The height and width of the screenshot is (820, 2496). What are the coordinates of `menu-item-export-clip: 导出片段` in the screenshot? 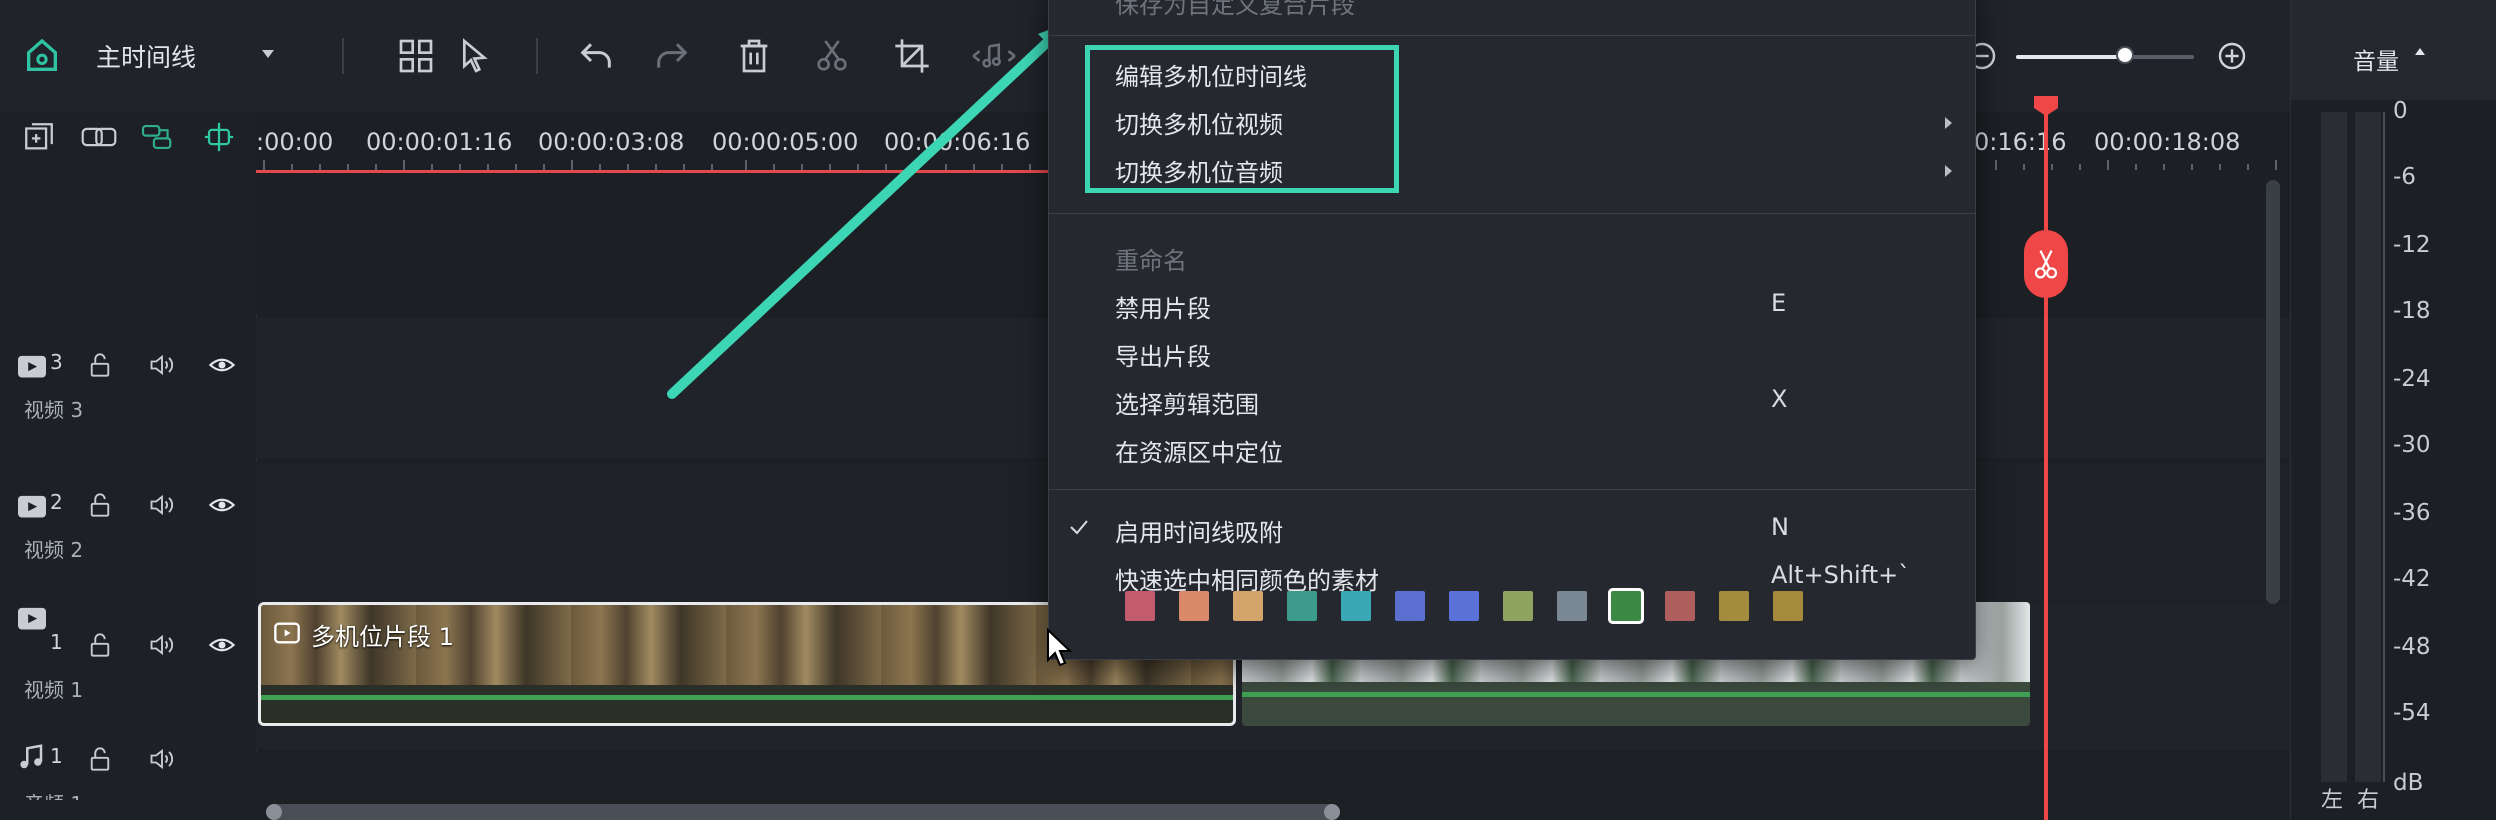 It's located at (1163, 354).